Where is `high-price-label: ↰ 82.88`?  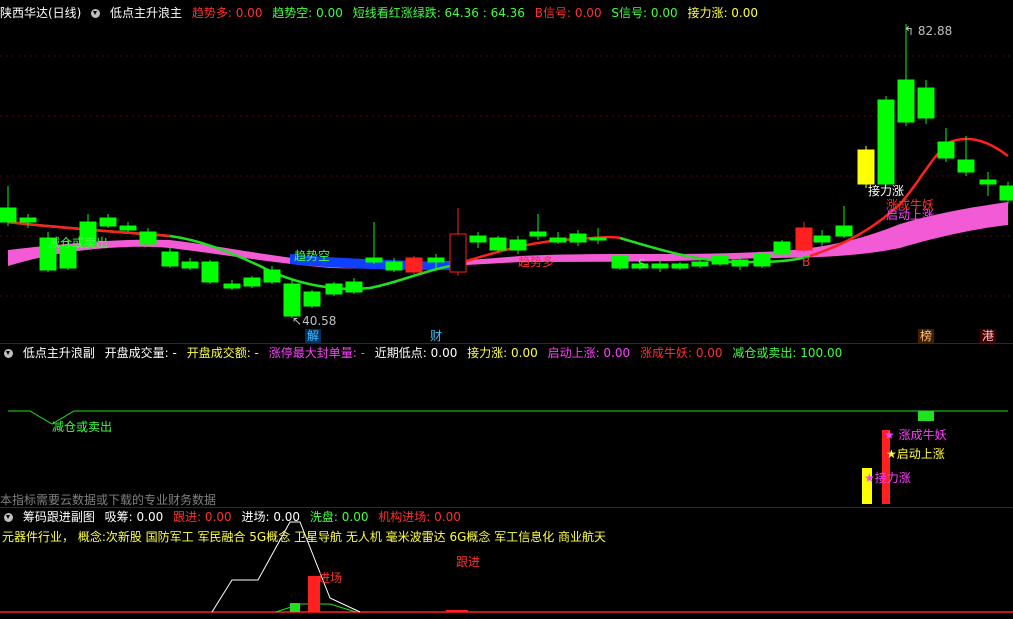
high-price-label: ↰ 82.88 is located at coordinates (928, 31).